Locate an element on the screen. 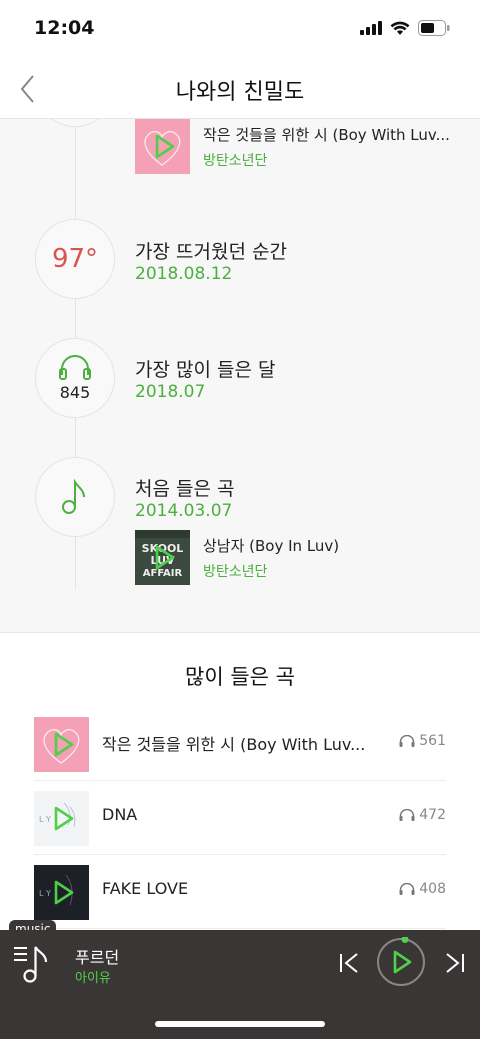  play-icon is located at coordinates (401, 961).